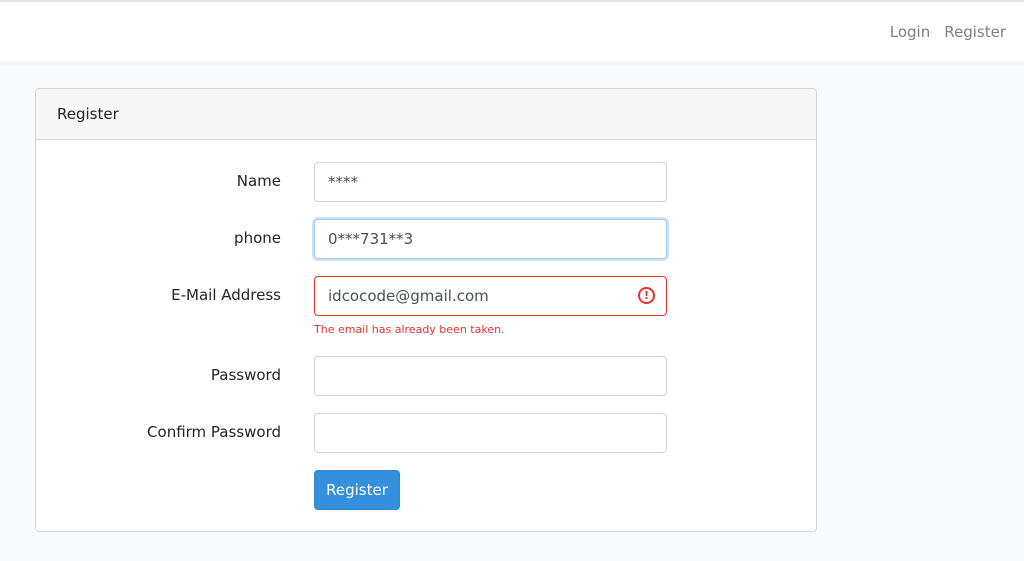 The image size is (1024, 561). What do you see at coordinates (490, 182) in the screenshot?
I see `name-input` at bounding box center [490, 182].